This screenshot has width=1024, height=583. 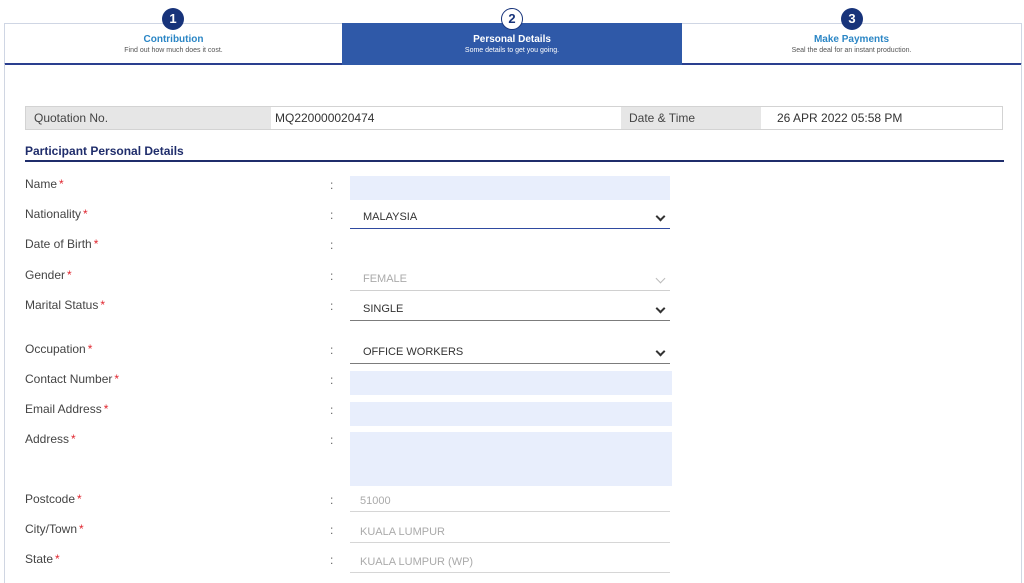 I want to click on quotation-no-label: Quotation No., so click(x=148, y=118).